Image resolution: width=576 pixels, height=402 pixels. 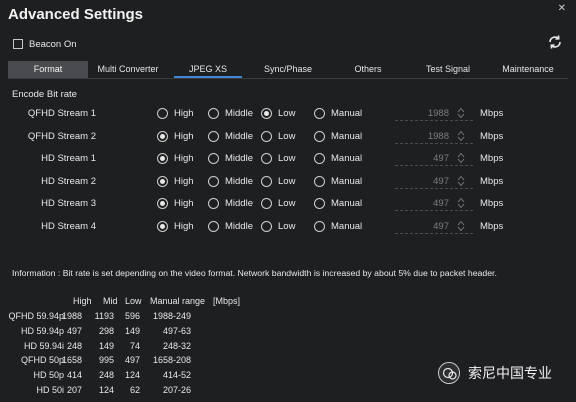 I want to click on table-header: [Mbps], so click(x=227, y=301).